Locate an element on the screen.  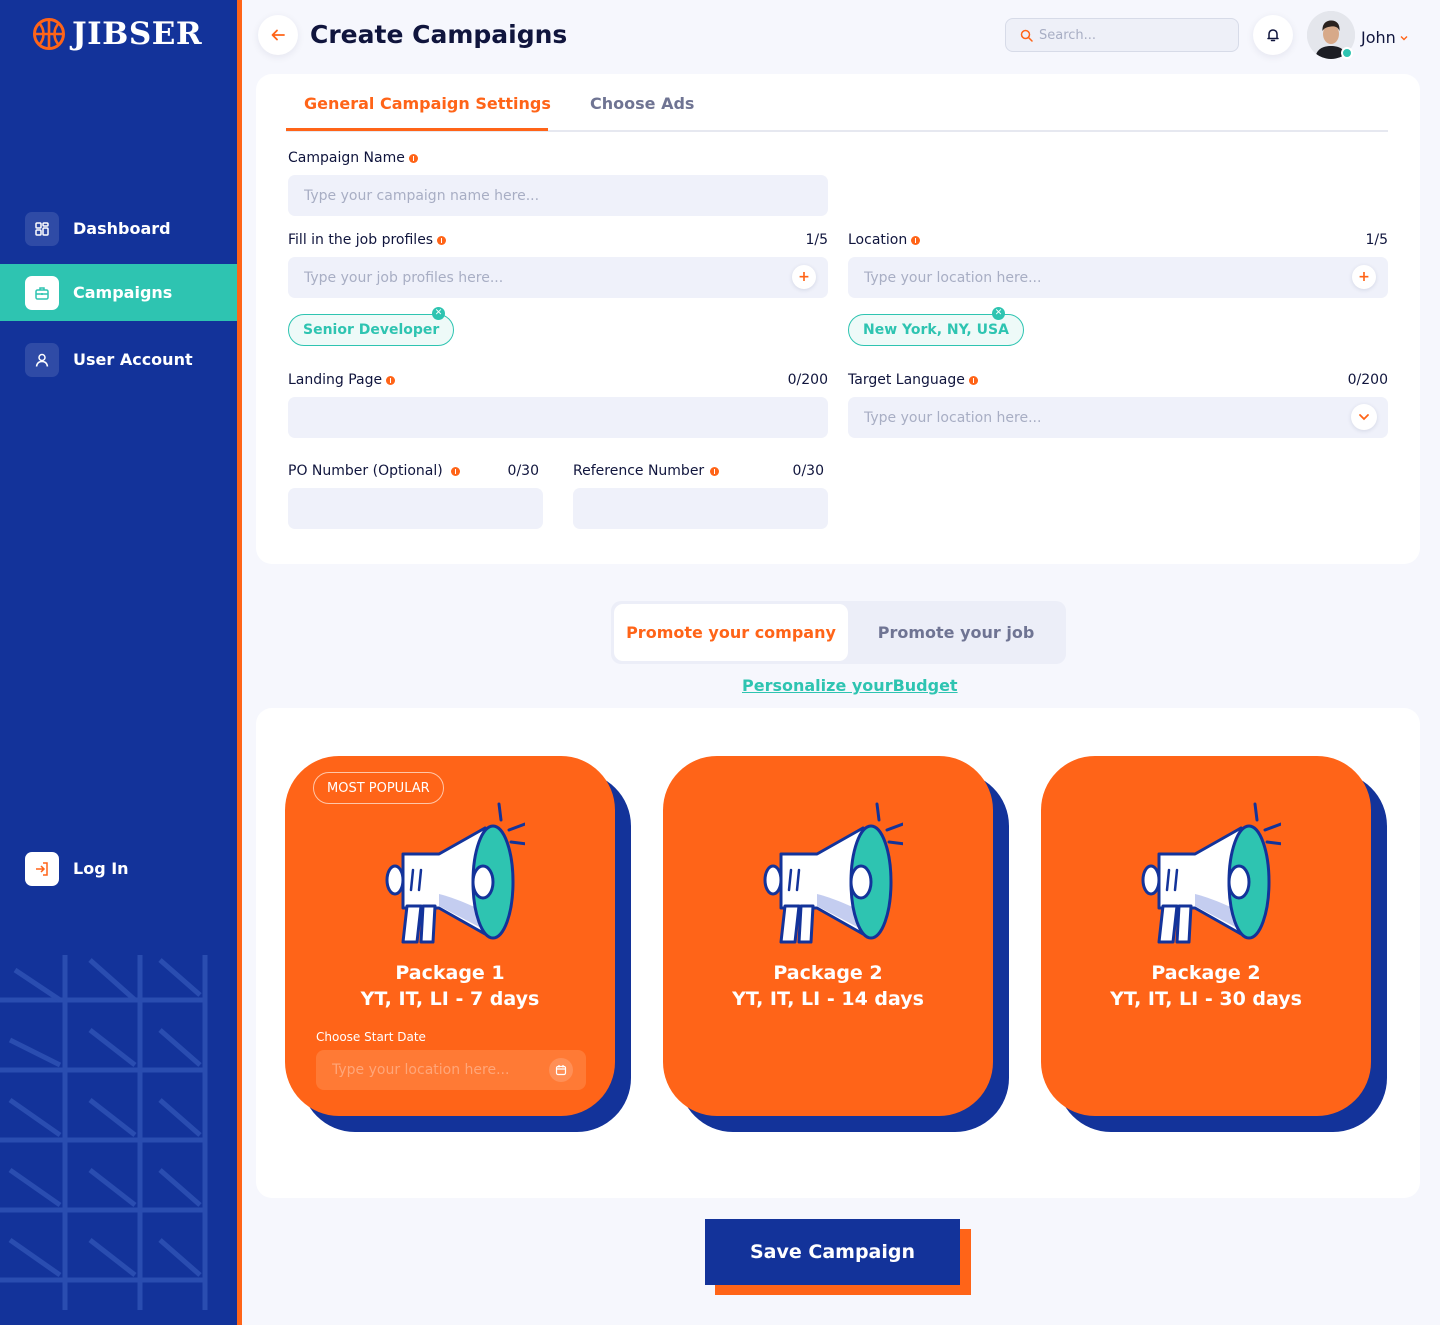
job-profiles-label: Fill in the job profiles is located at coordinates (367, 240).